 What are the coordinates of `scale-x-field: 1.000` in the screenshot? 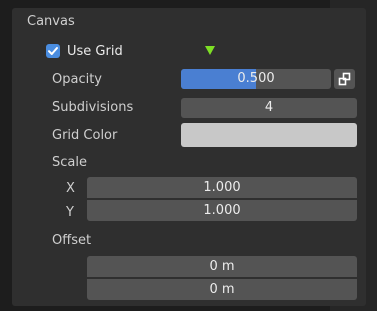 It's located at (222, 187).